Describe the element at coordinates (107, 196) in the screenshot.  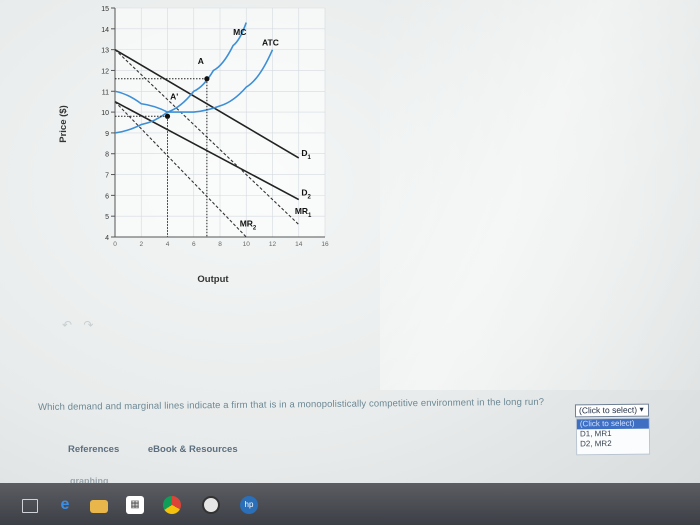
I see `y-tick-label: 6` at that location.